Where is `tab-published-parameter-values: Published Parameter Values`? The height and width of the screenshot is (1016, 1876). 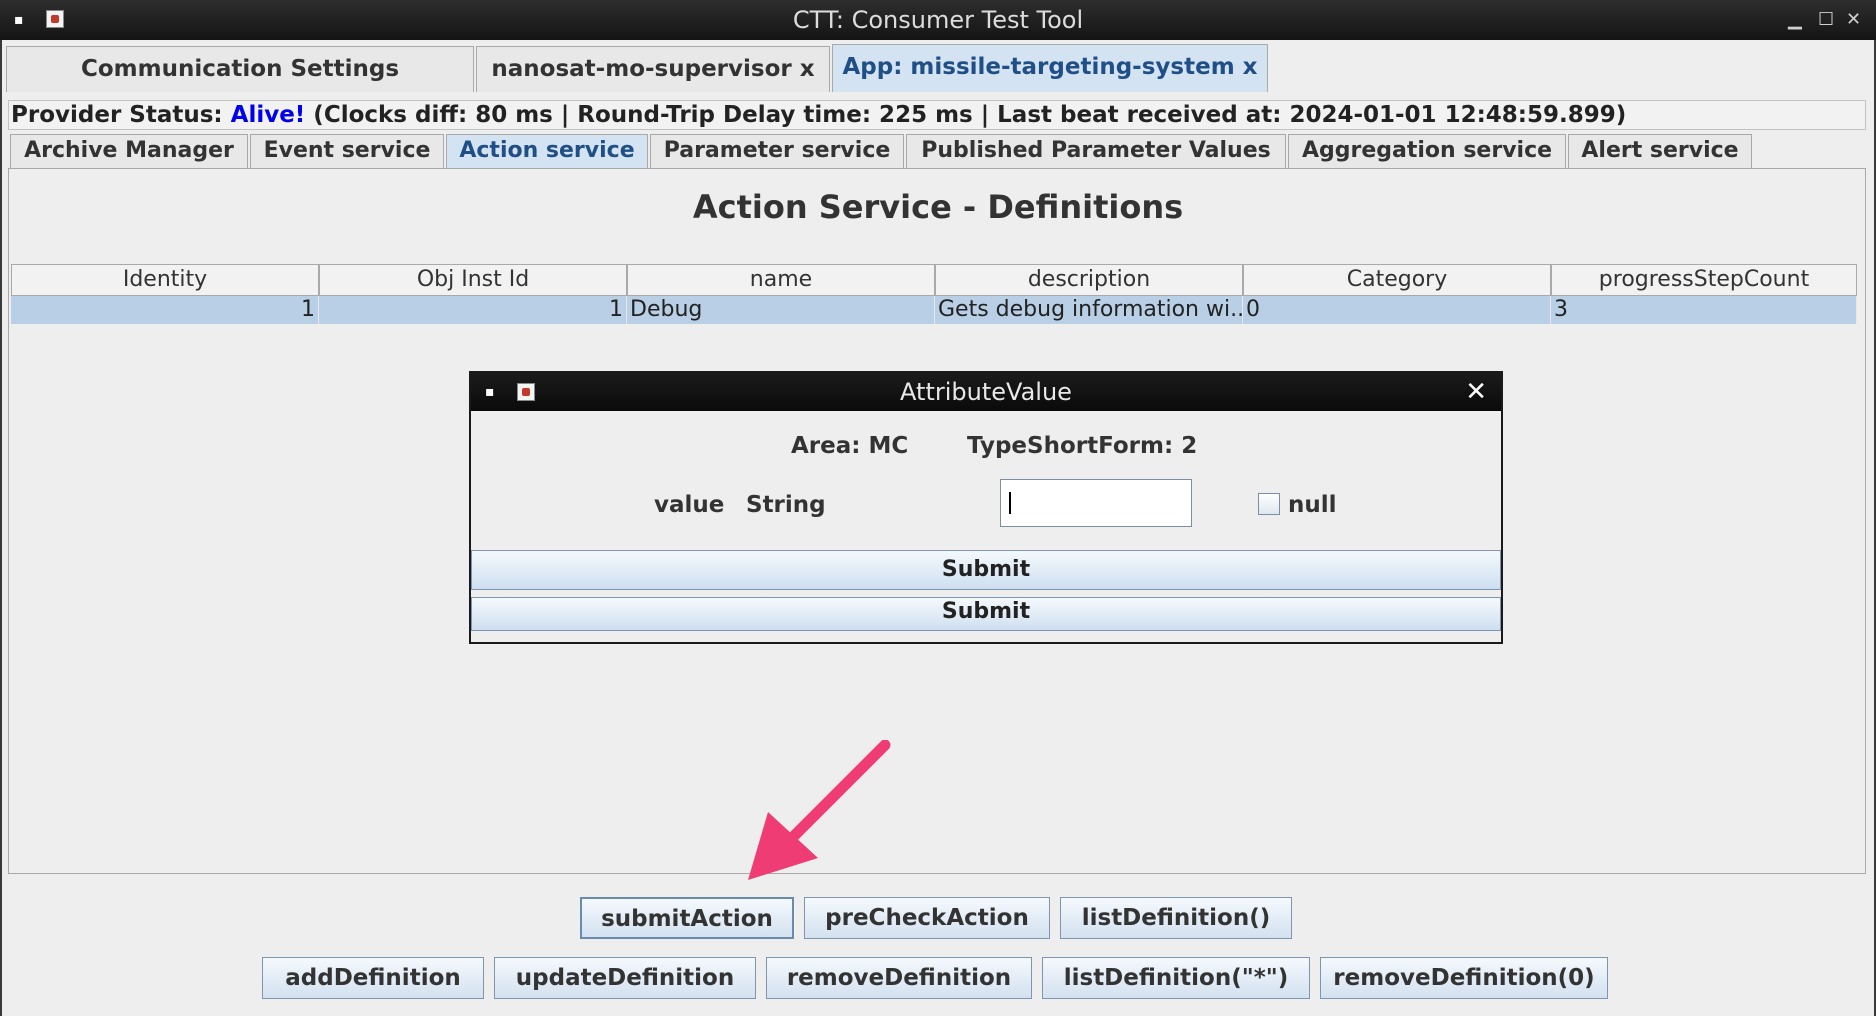
tab-published-parameter-values: Published Parameter Values is located at coordinates (1096, 151).